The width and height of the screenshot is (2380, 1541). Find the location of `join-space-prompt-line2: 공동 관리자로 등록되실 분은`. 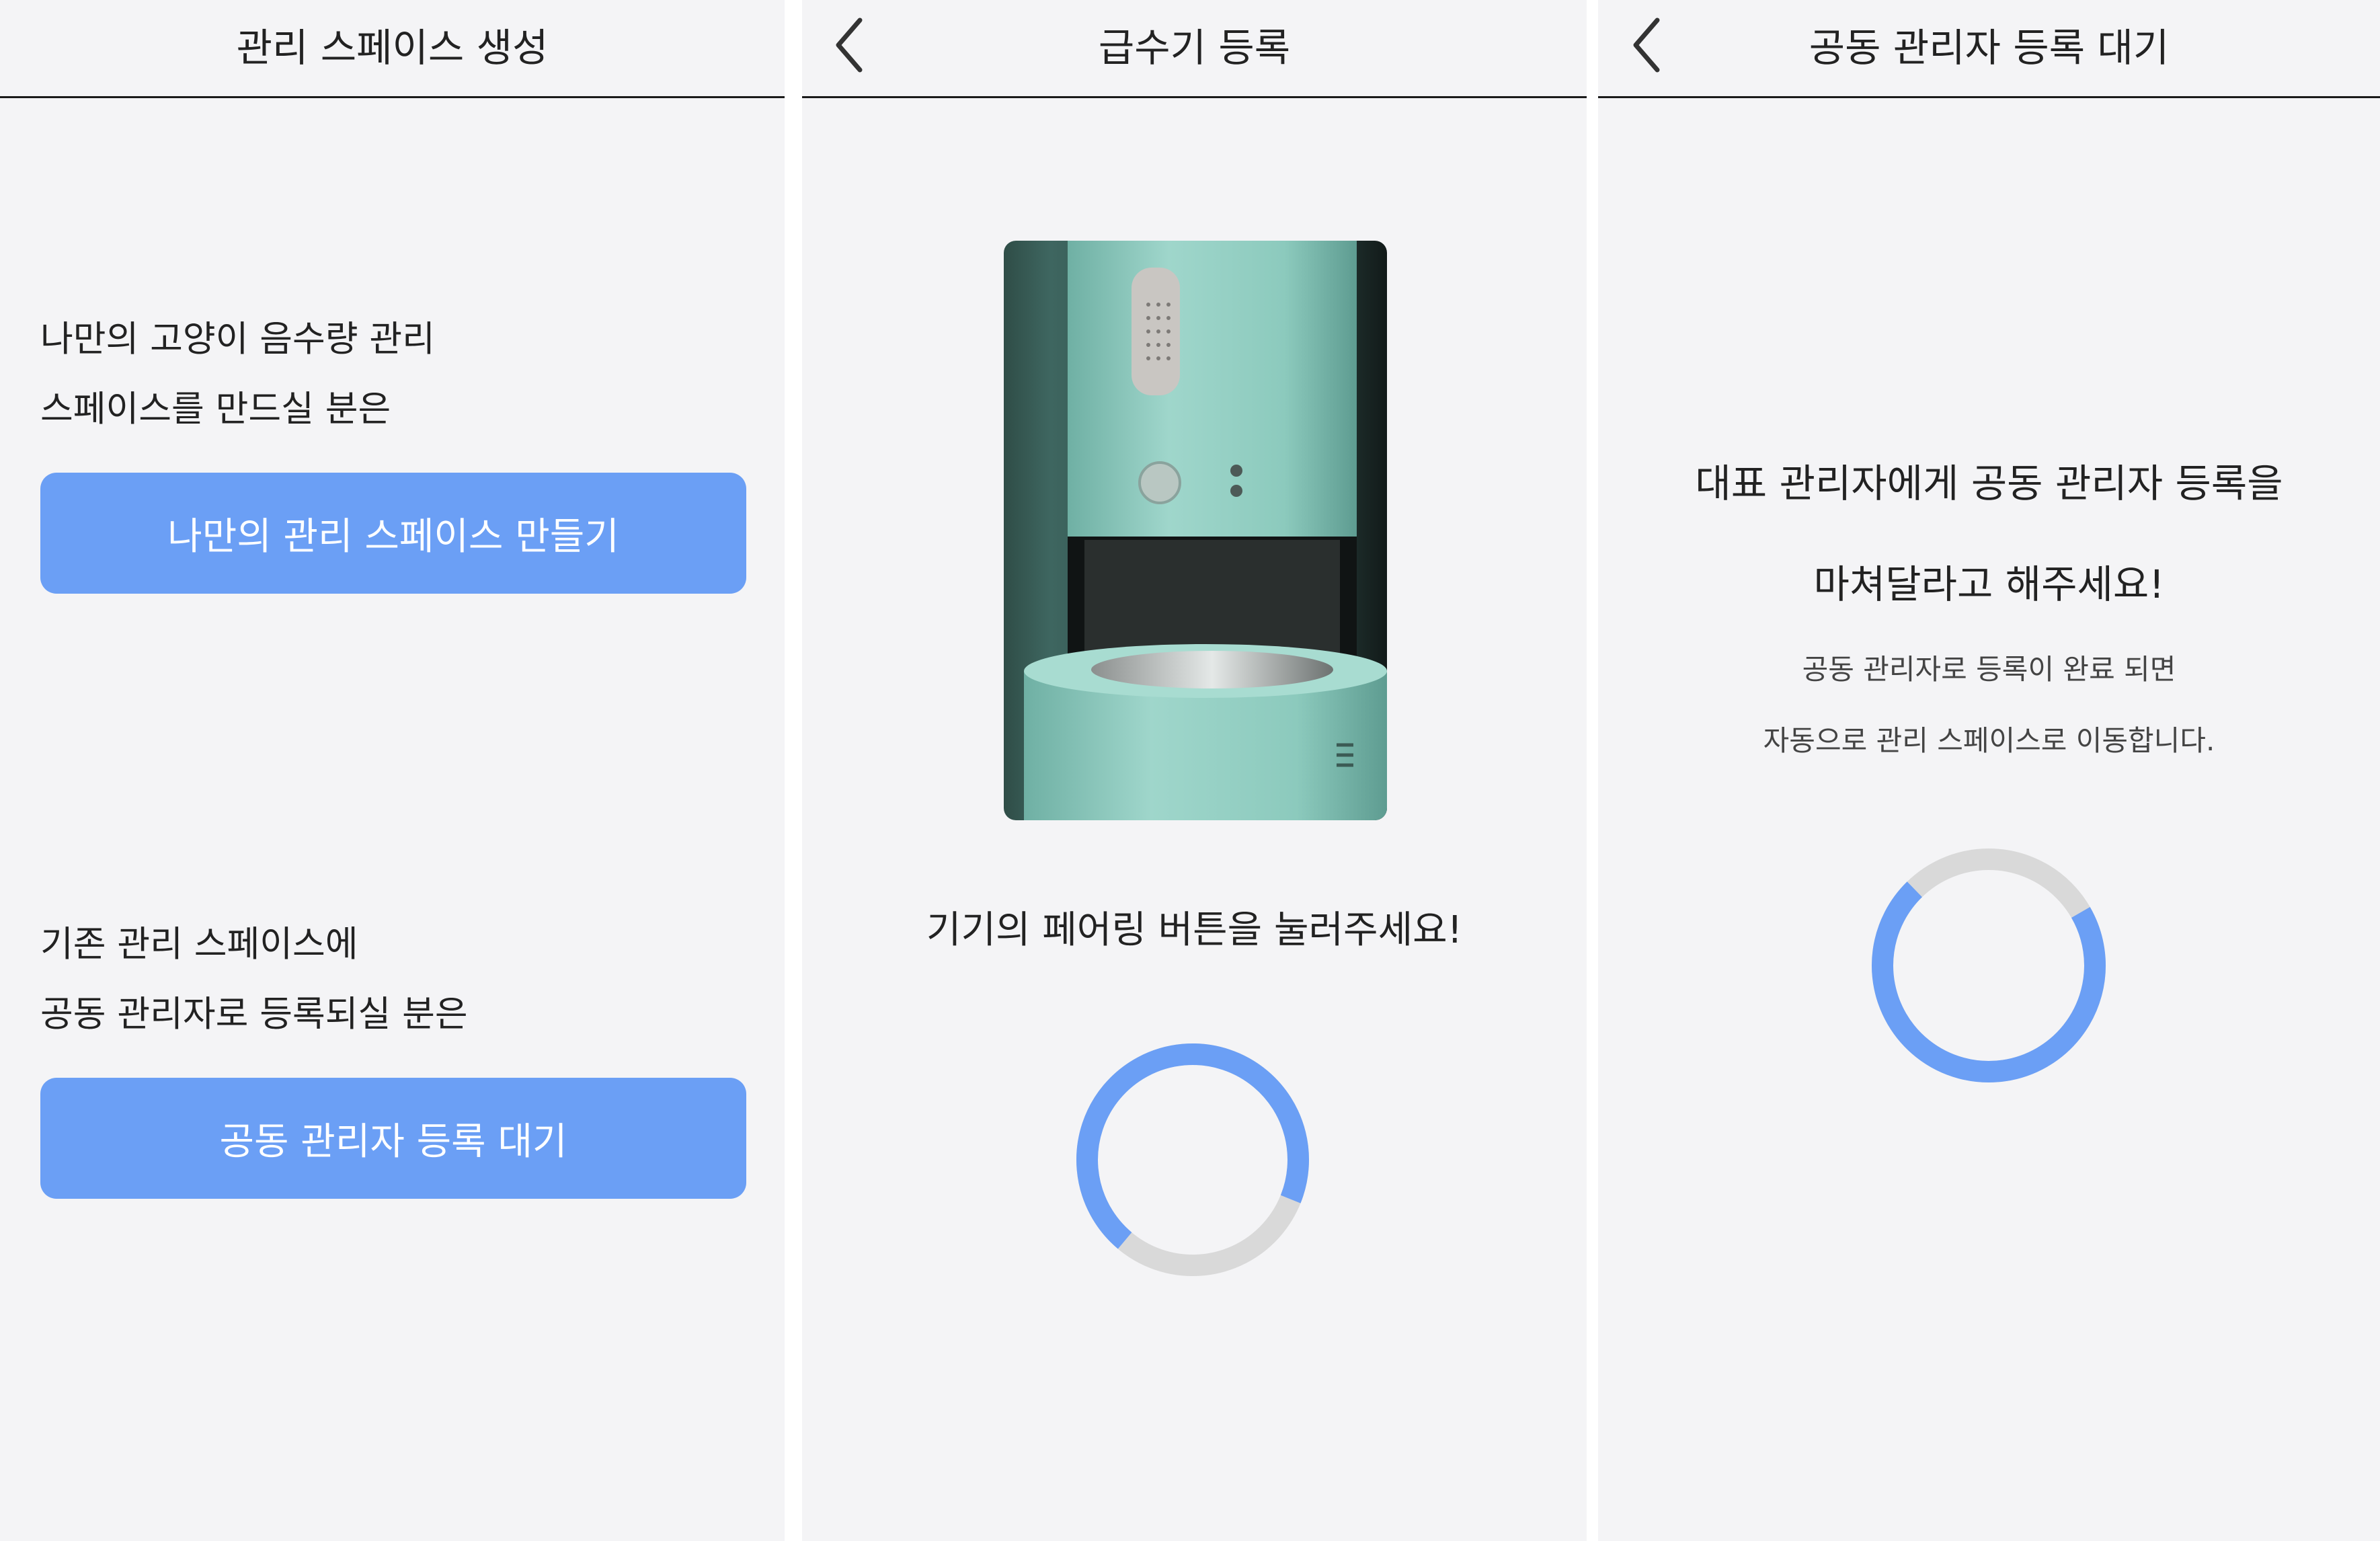

join-space-prompt-line2: 공동 관리자로 등록되실 분은 is located at coordinates (254, 1014).